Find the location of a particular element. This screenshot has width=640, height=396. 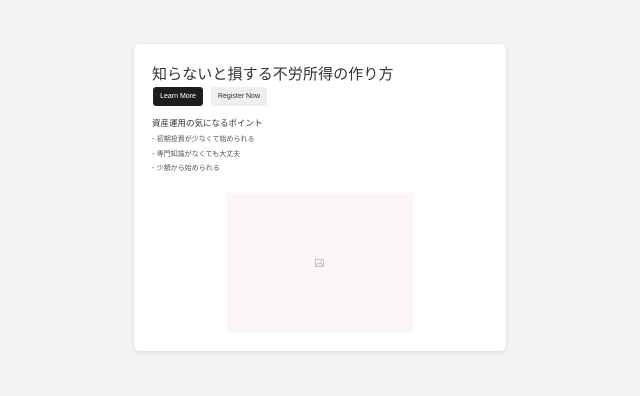

learn-more-button: Learn More is located at coordinates (178, 96).